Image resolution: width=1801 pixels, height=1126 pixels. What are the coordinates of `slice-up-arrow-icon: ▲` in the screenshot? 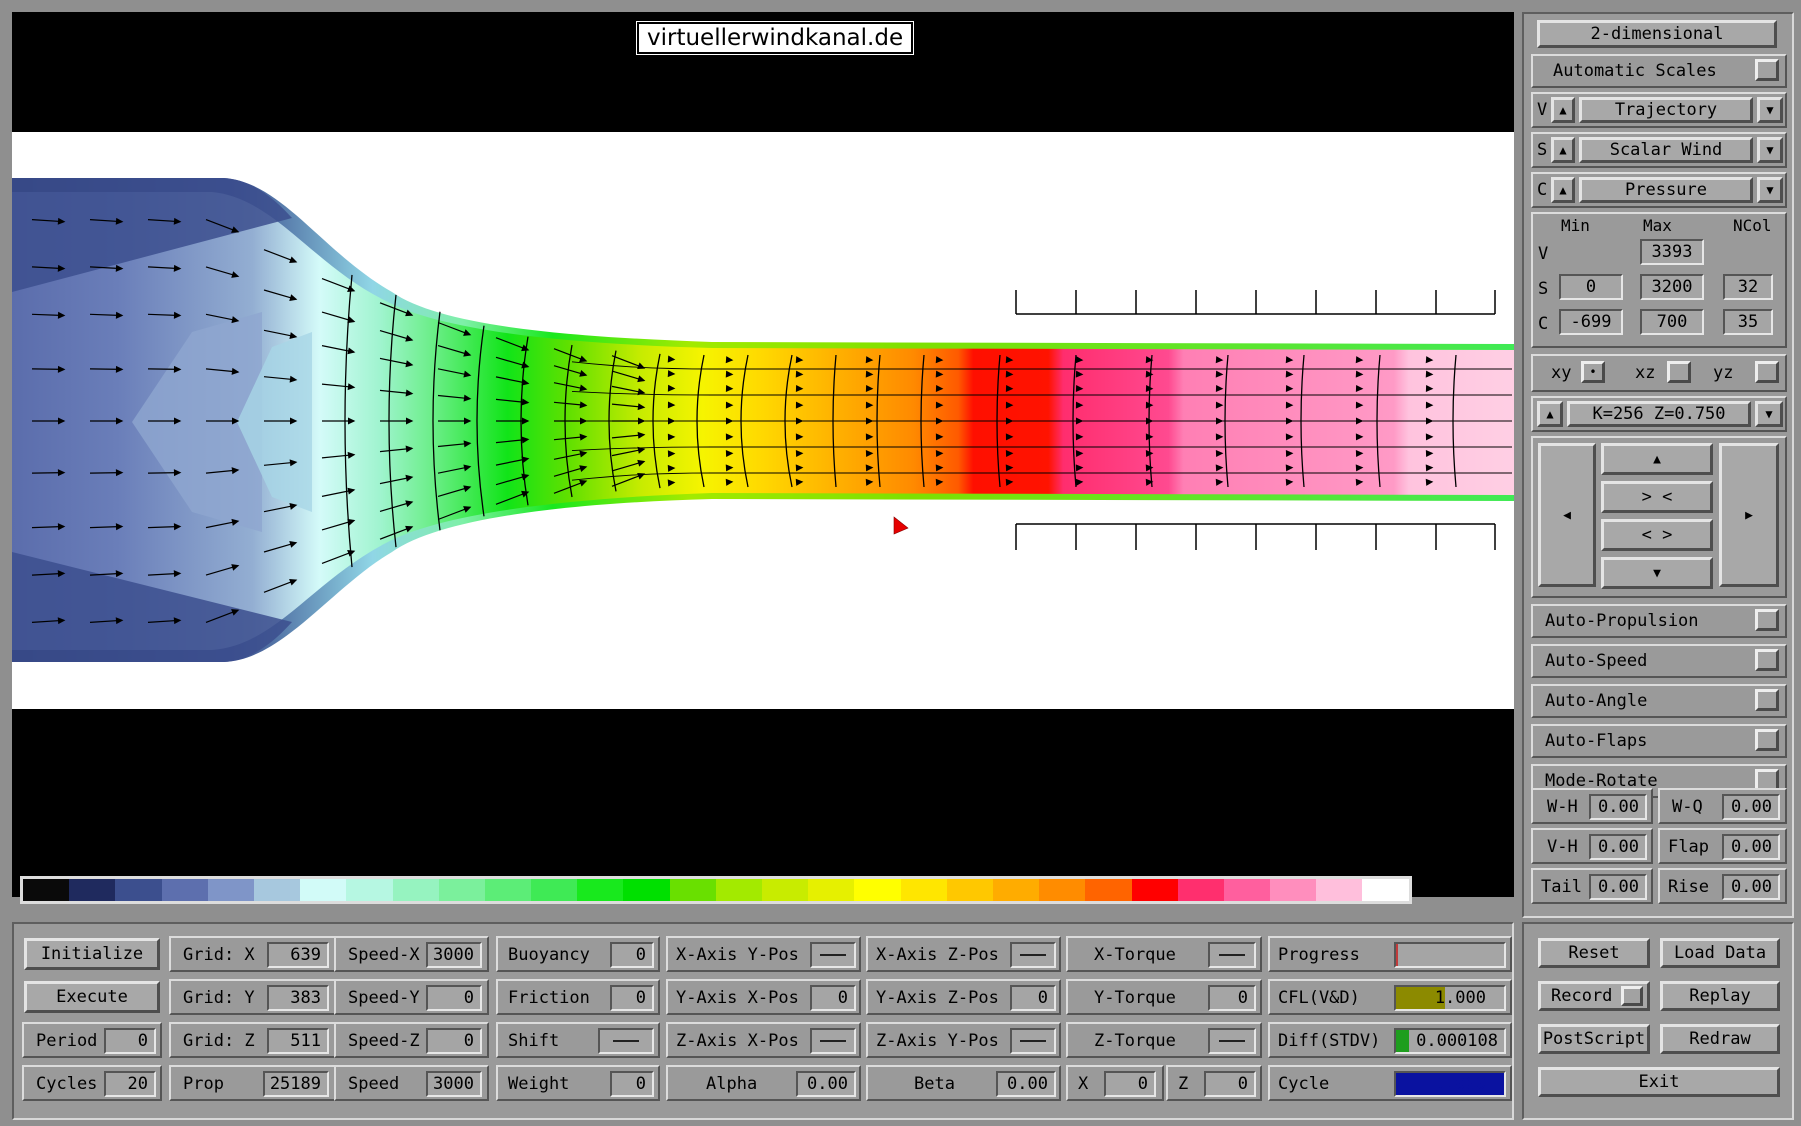 It's located at (1550, 414).